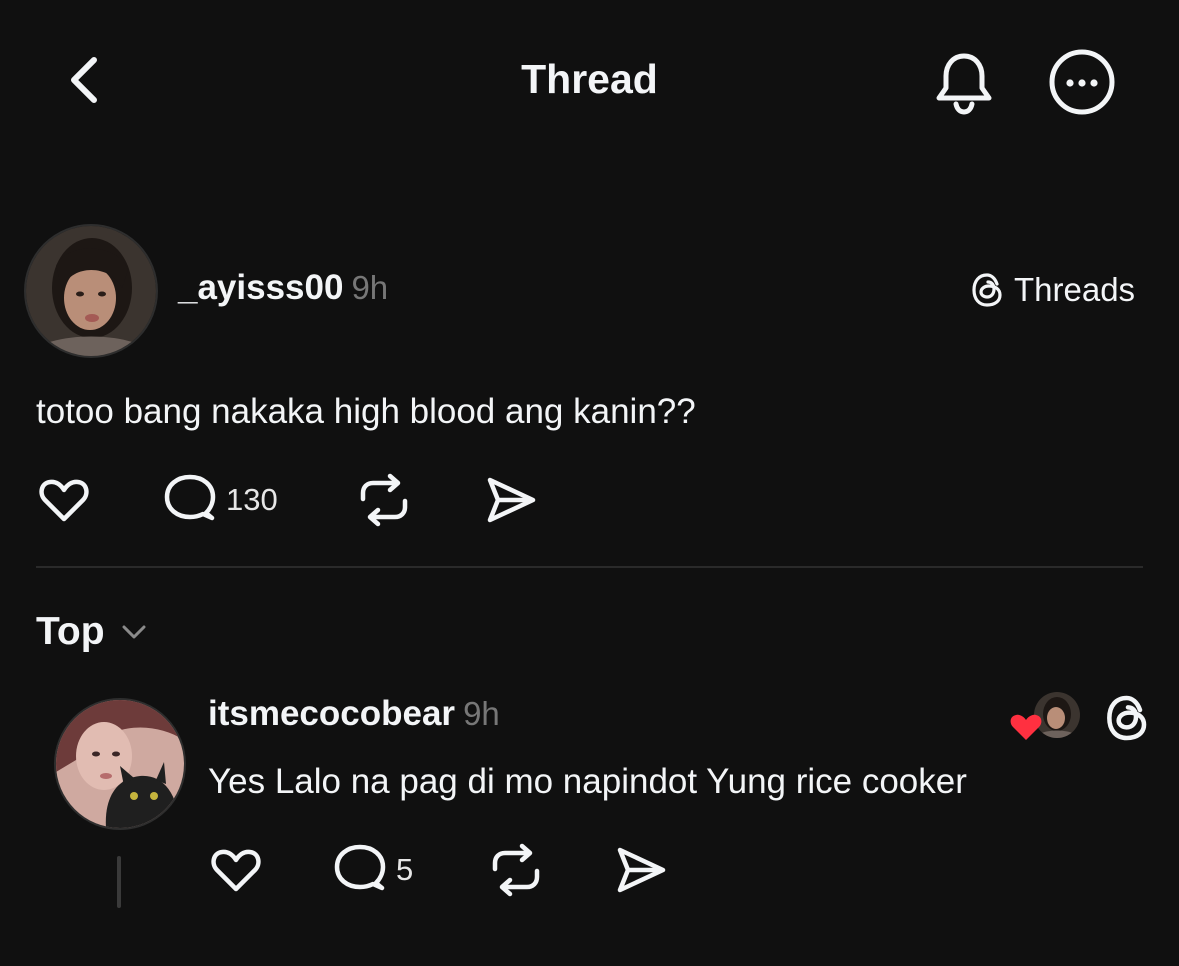  I want to click on reply-button: 130, so click(220, 500).